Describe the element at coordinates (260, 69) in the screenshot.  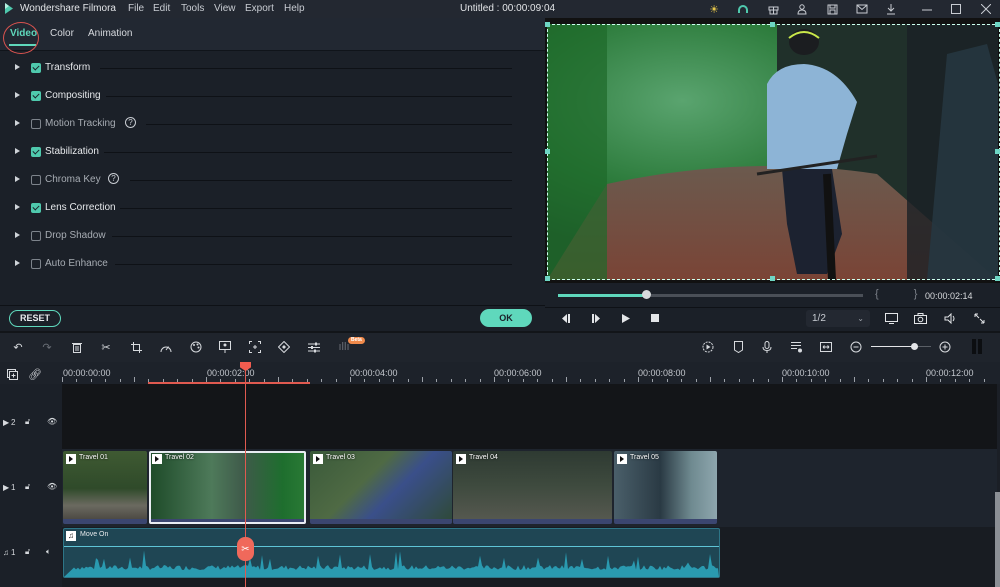
I see `property-transform: Transform` at that location.